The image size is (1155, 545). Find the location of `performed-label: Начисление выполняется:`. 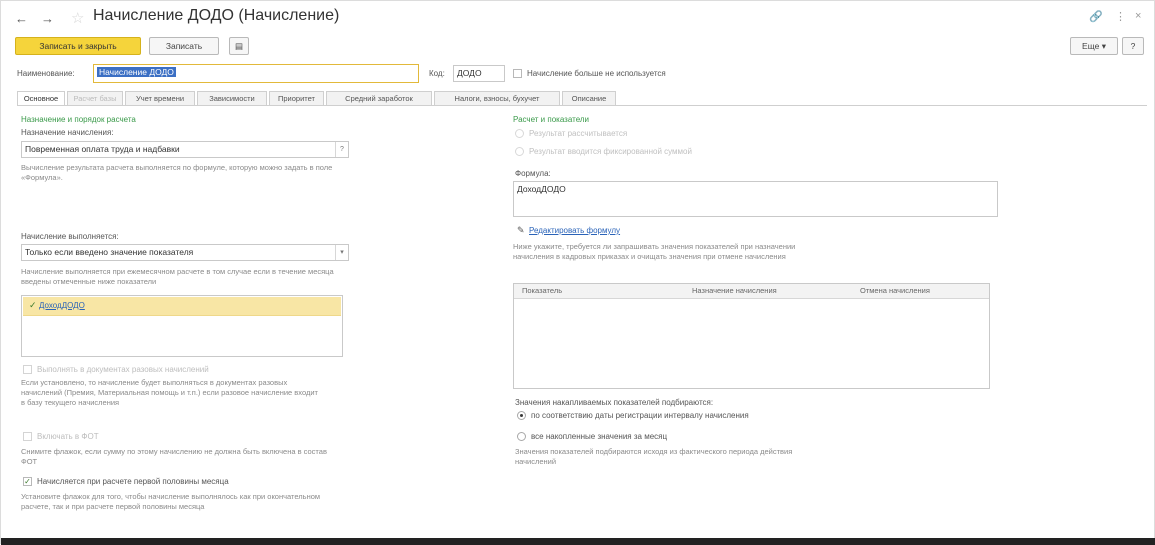

performed-label: Начисление выполняется: is located at coordinates (70, 236).